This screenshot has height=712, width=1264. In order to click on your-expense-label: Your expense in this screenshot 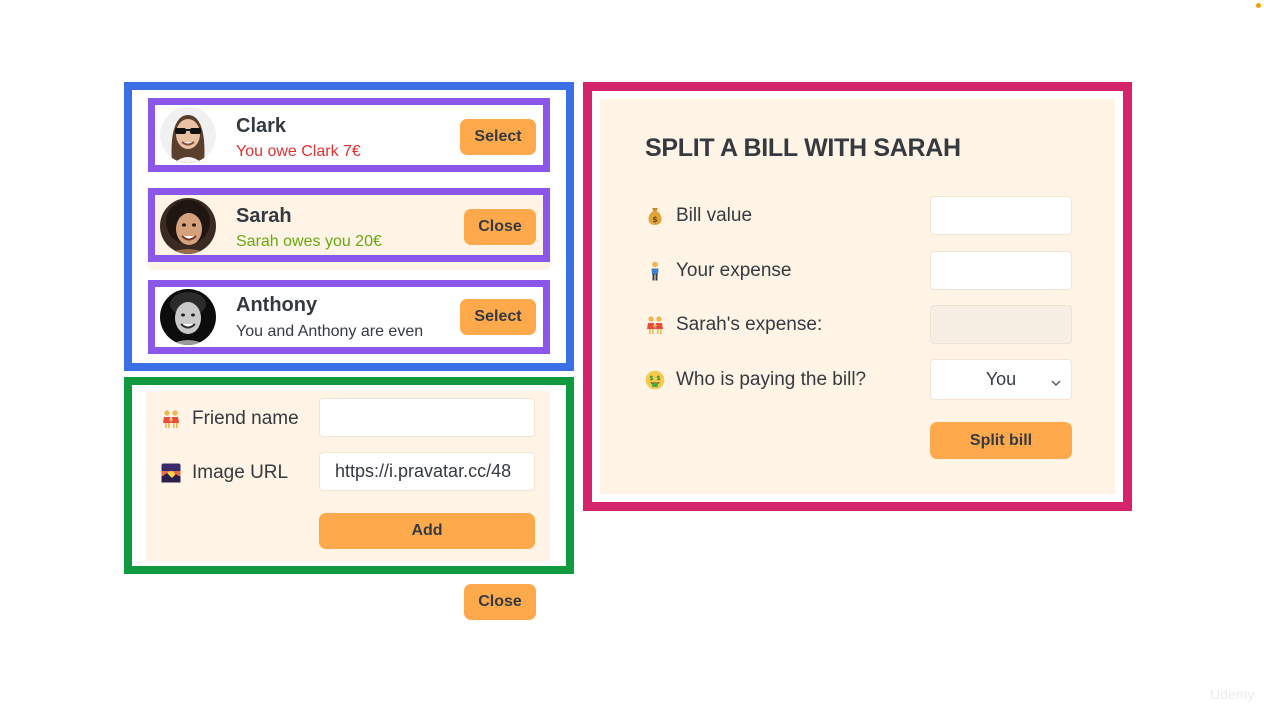, I will do `click(718, 271)`.